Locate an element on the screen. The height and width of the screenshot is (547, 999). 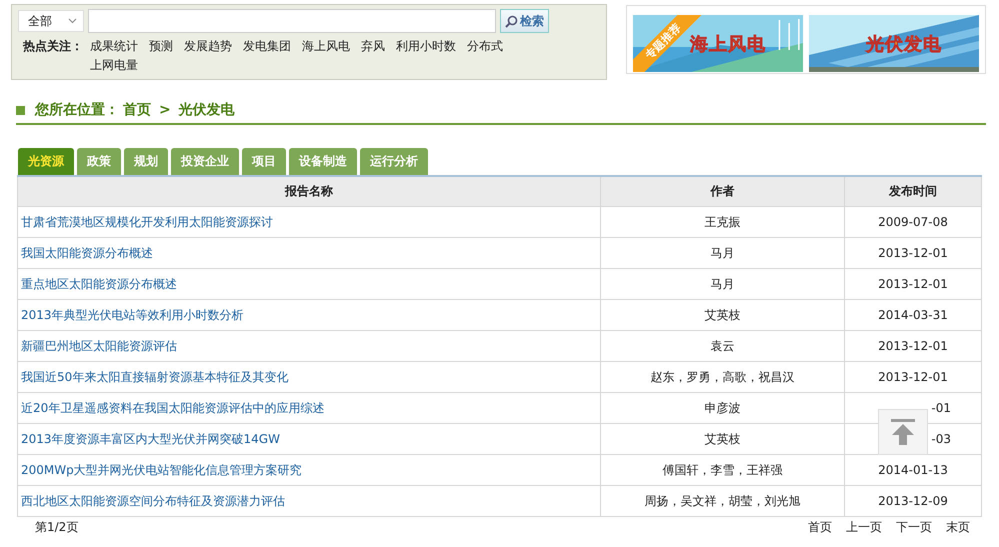
hot-topic-link: 上网电量 is located at coordinates (114, 65).